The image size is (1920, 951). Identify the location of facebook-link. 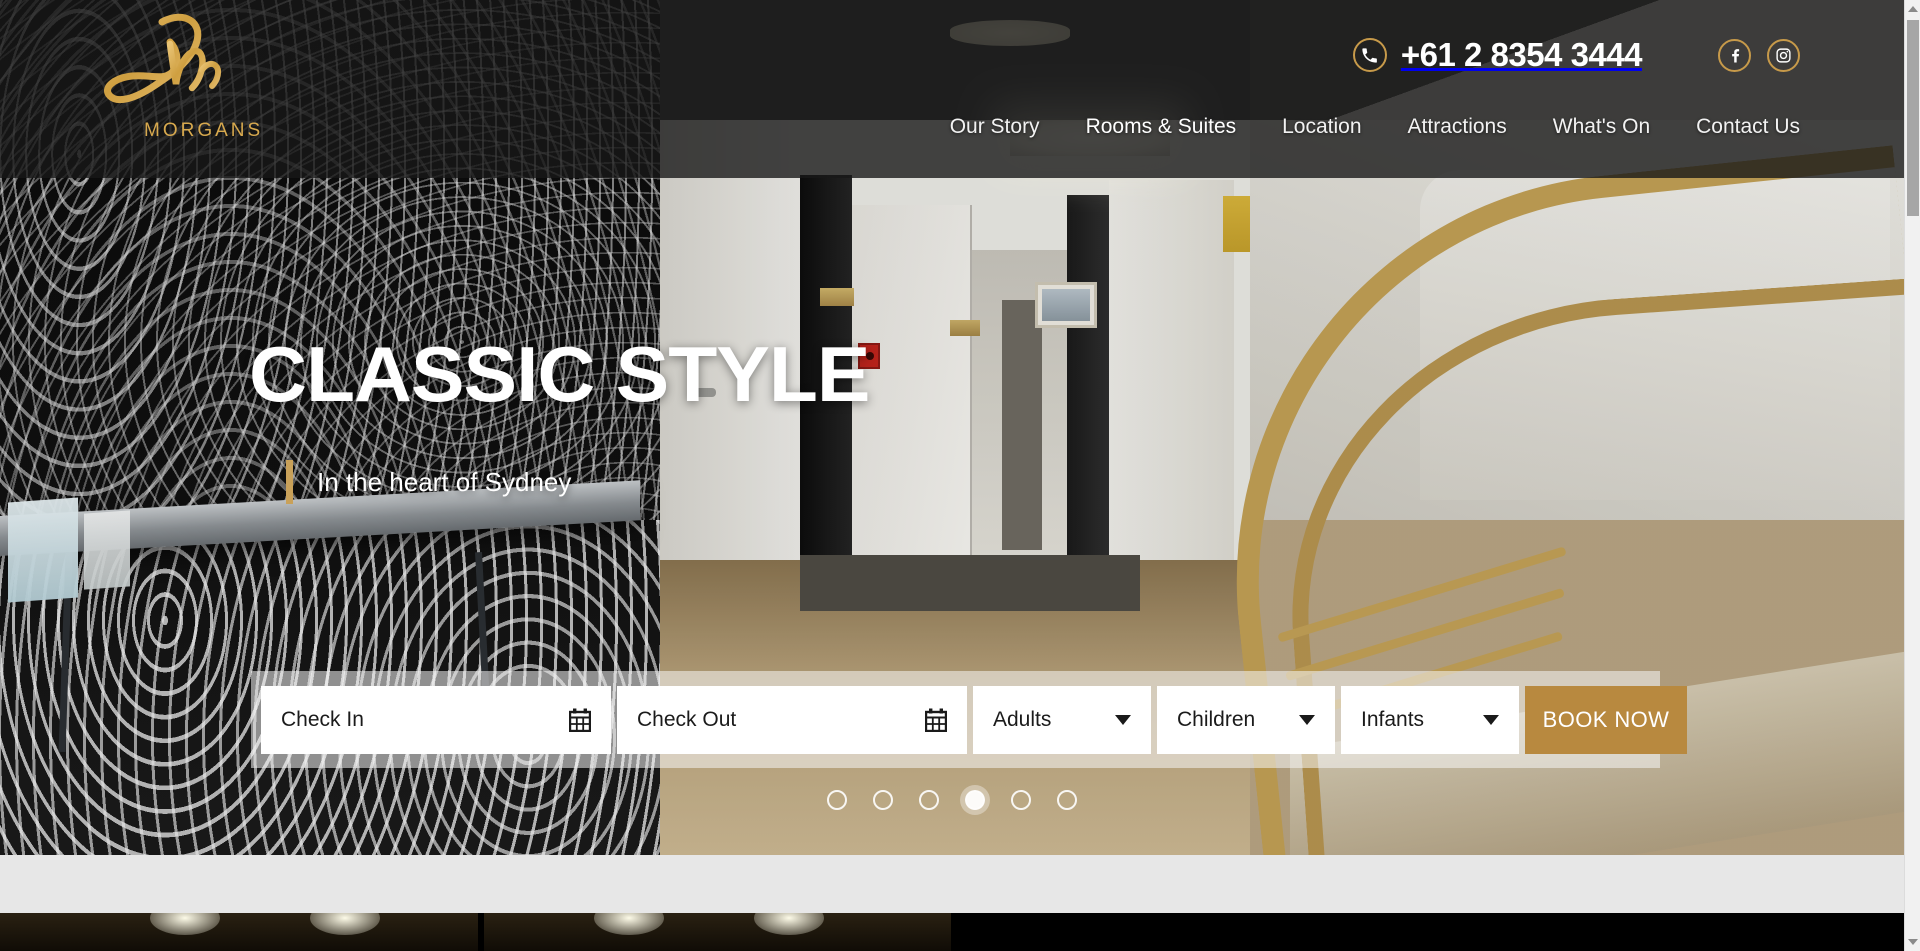
(1734, 55).